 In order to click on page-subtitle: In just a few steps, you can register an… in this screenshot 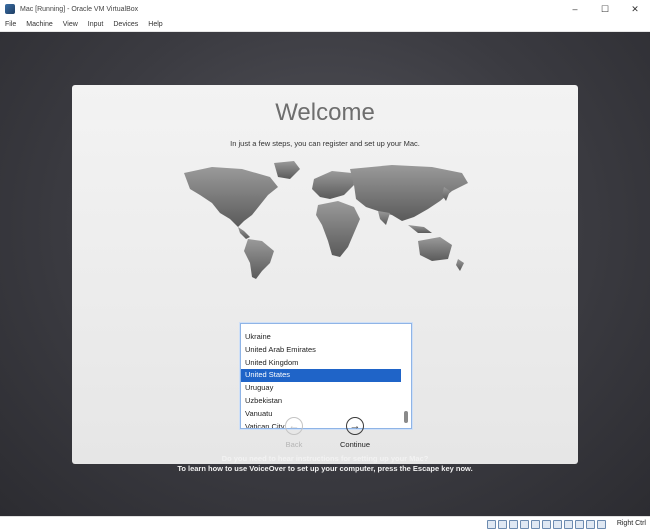, I will do `click(325, 143)`.